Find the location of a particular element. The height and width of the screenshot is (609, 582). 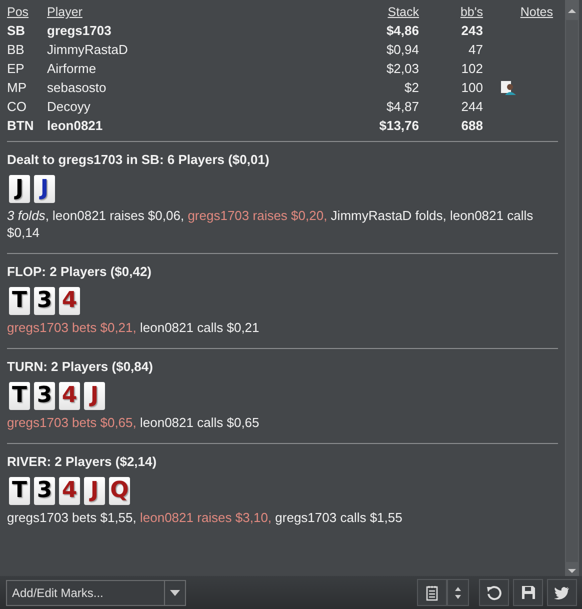

bird-icon is located at coordinates (562, 593).